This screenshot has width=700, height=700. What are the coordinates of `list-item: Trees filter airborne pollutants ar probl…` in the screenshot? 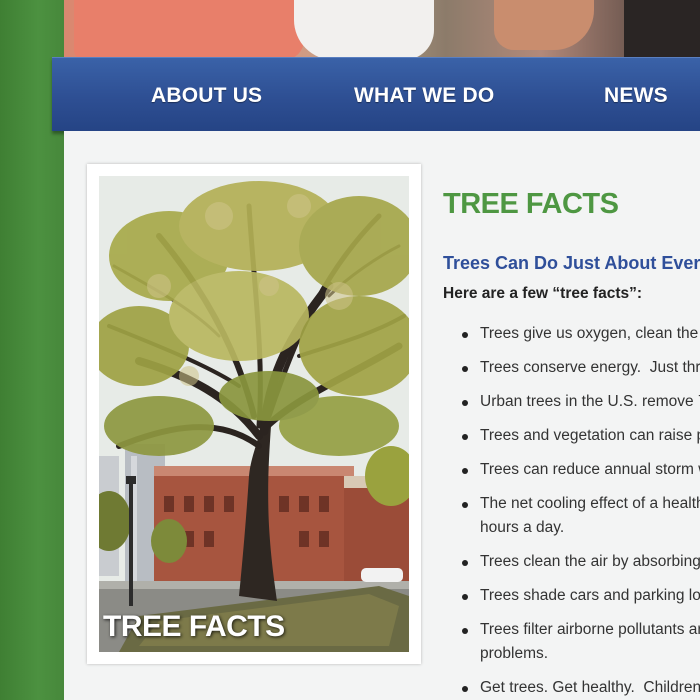 It's located at (581, 642).